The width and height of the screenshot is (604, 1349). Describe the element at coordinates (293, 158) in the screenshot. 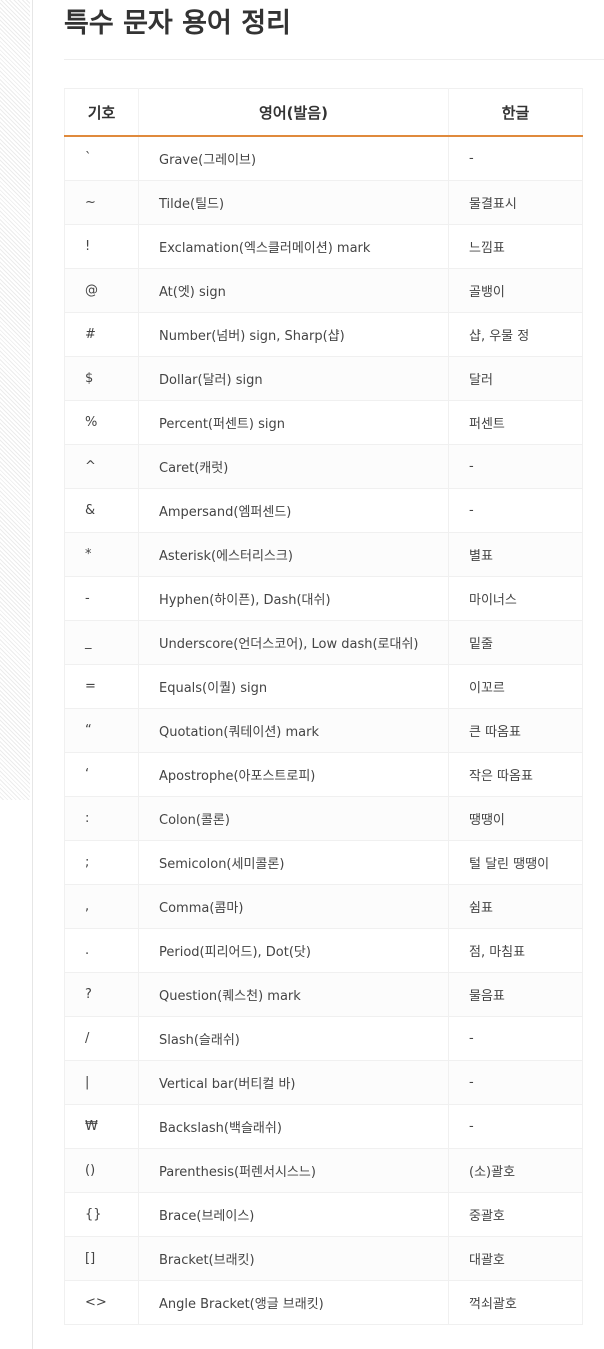

I see `english-cell: Grave(그레이브)` at that location.